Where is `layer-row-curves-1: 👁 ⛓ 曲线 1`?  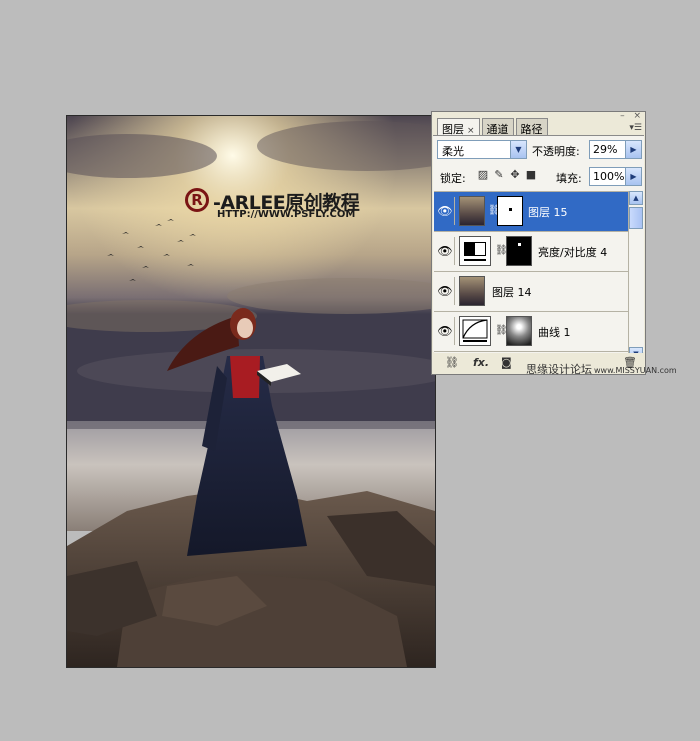 layer-row-curves-1: 👁 ⛓ 曲线 1 is located at coordinates (531, 332).